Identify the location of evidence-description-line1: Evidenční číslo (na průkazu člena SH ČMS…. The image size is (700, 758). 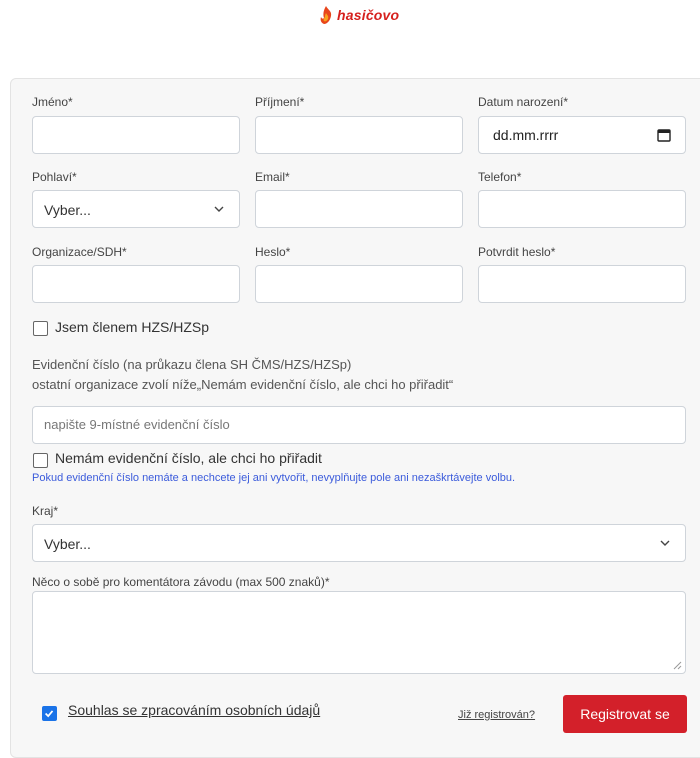
(192, 364).